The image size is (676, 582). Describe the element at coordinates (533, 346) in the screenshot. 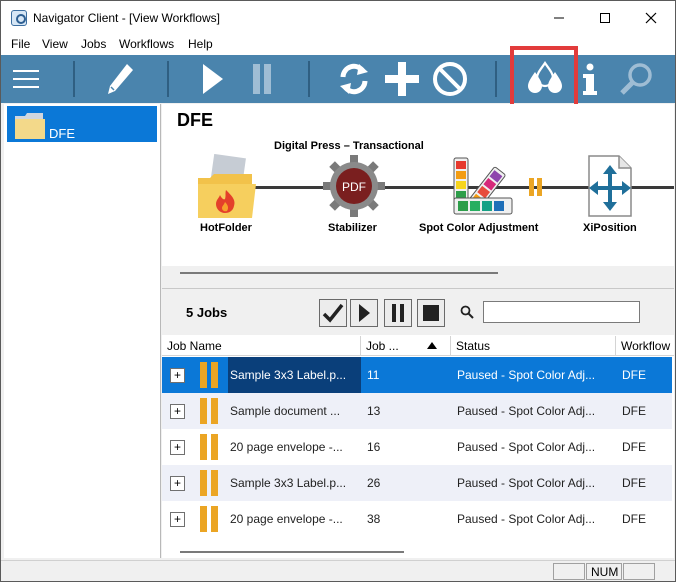

I see `column-header-status: Status` at that location.